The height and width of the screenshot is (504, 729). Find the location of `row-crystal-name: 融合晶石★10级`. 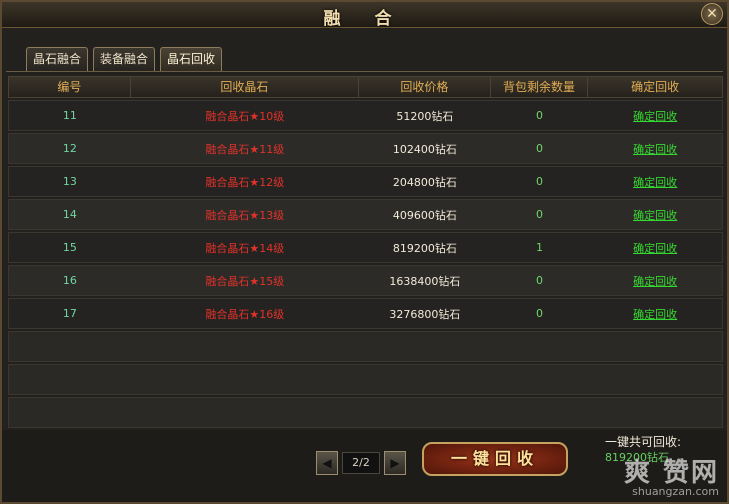

row-crystal-name: 融合晶石★10级 is located at coordinates (245, 116).